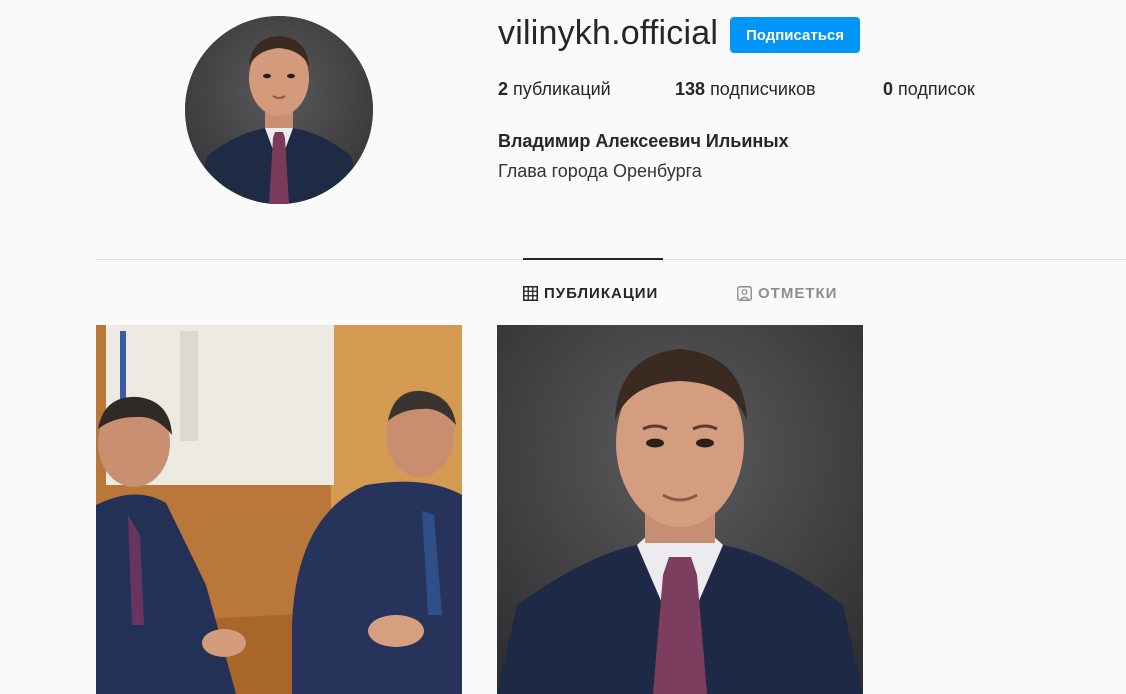 The width and height of the screenshot is (1126, 694). I want to click on active-tab-indicator, so click(593, 259).